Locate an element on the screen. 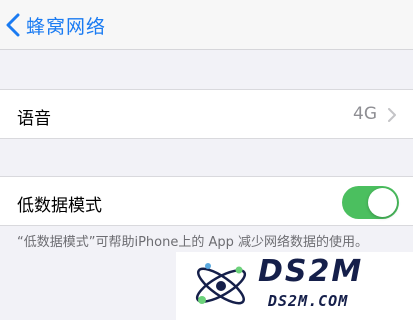  low-data-mode-label: 低数据模式 is located at coordinates (59, 206).